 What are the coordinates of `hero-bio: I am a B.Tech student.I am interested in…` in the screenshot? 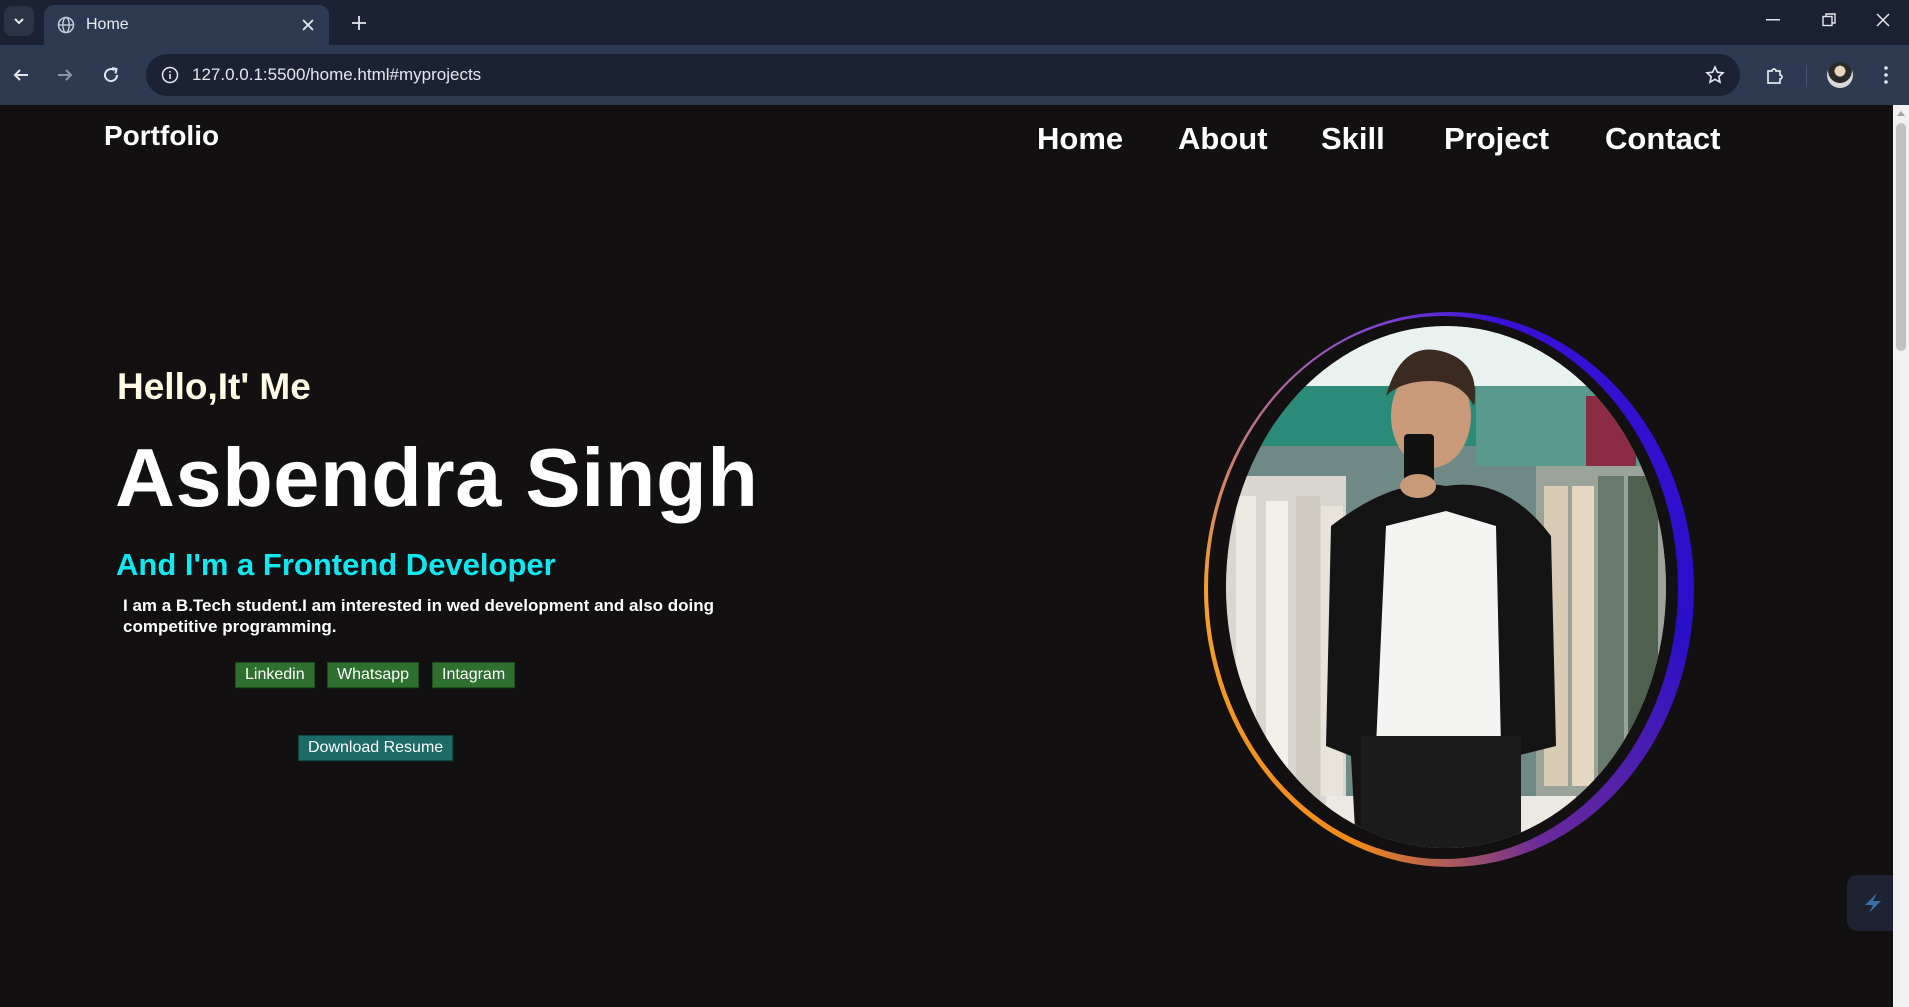 It's located at (419, 616).